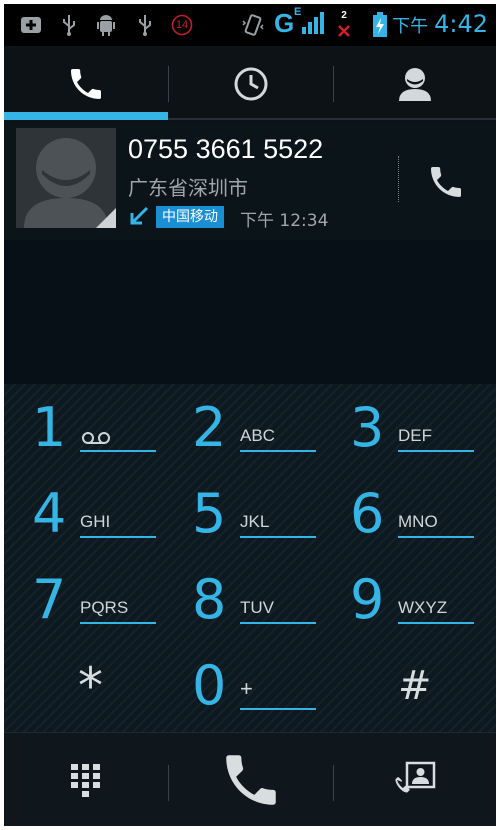 The width and height of the screenshot is (500, 830). I want to click on key-digit: 9, so click(367, 599).